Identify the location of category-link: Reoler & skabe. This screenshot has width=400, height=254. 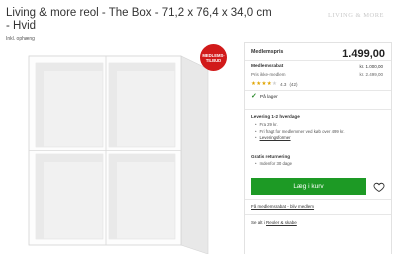
(281, 222).